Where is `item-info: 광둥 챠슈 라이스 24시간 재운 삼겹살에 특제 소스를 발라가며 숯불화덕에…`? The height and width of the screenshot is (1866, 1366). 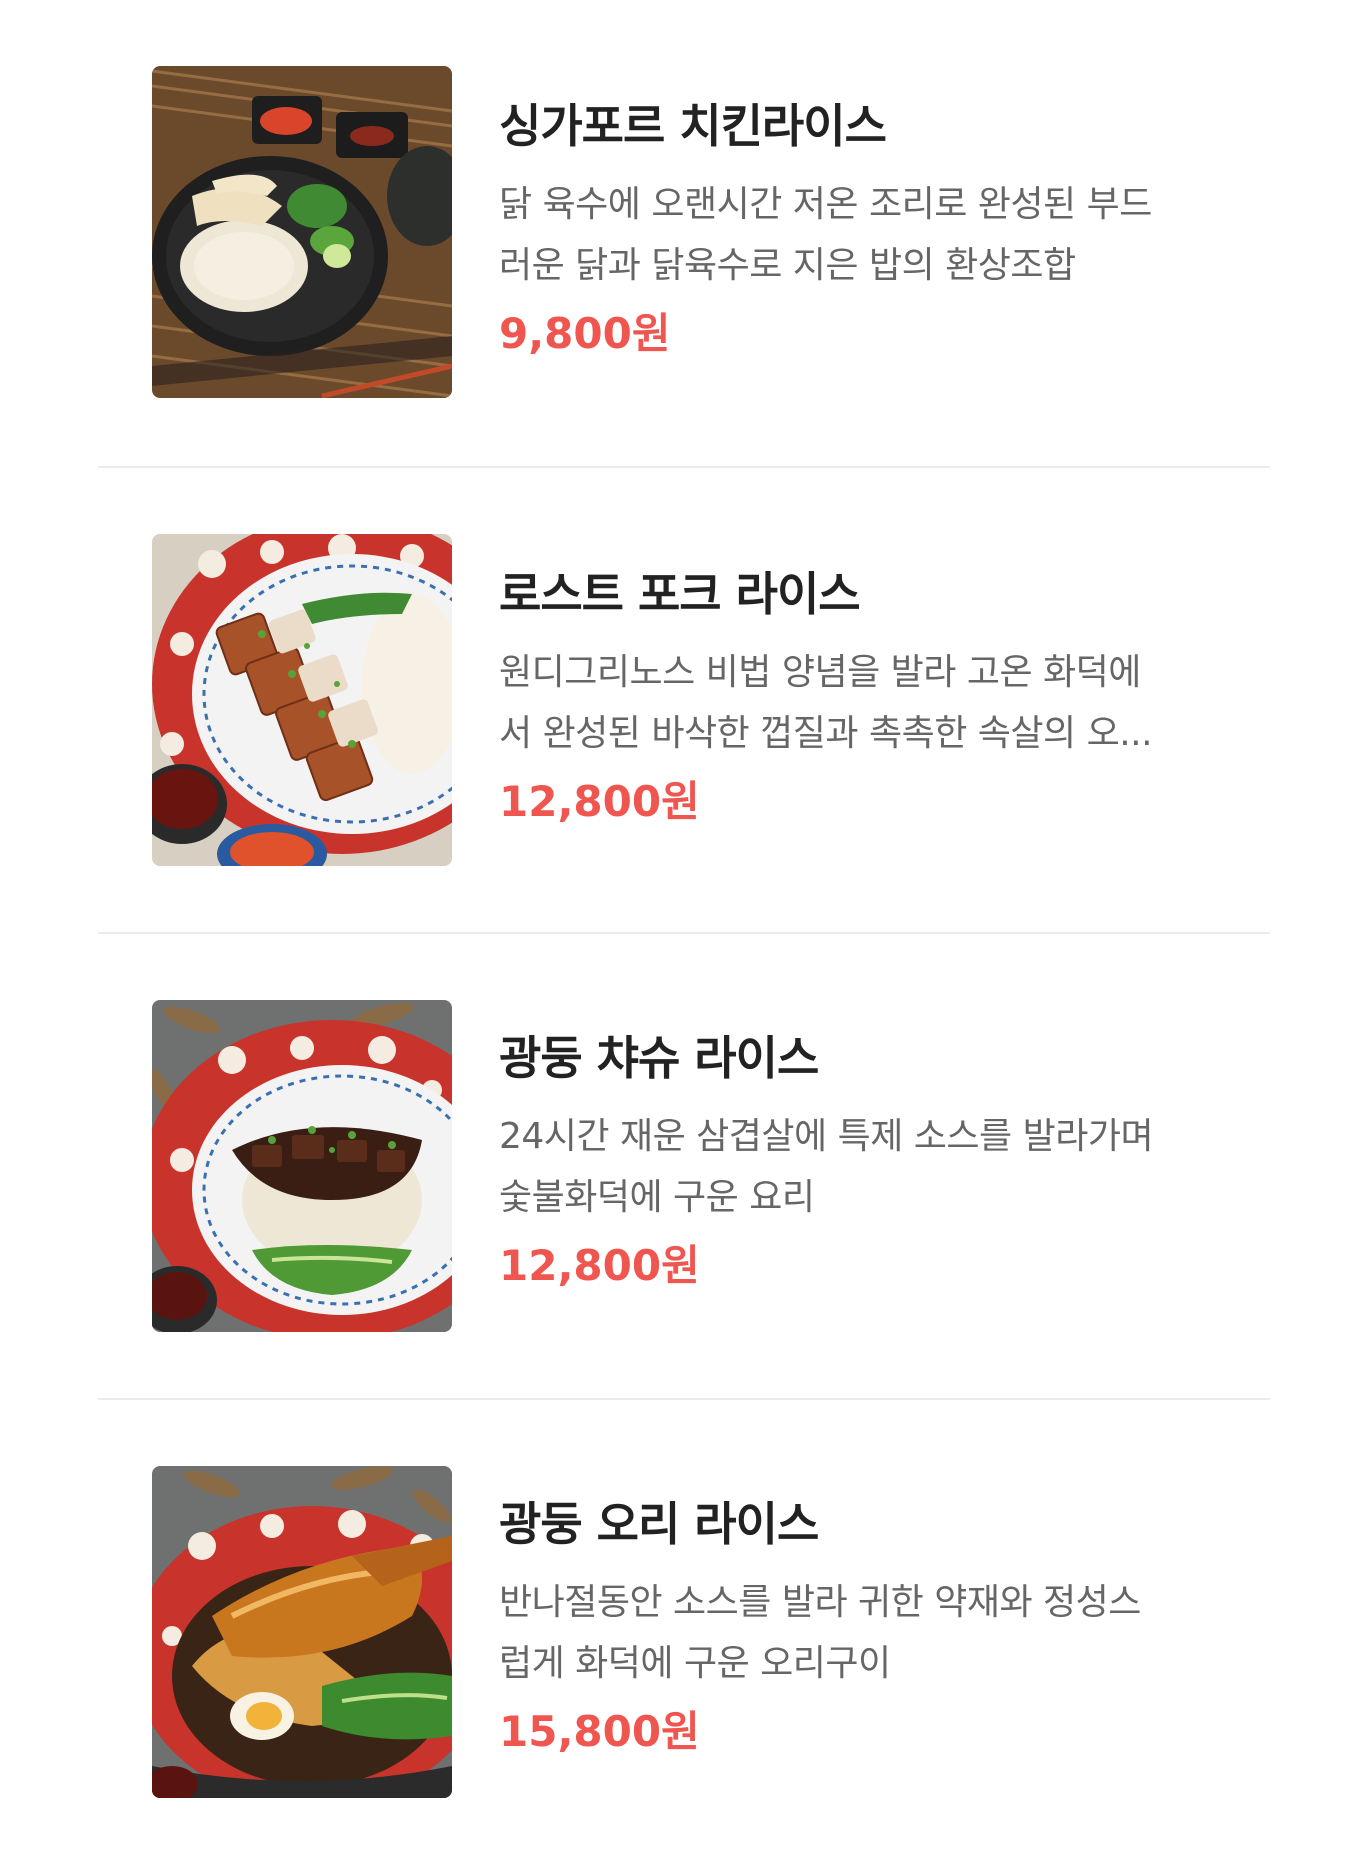
item-info: 광둥 챠슈 라이스 24시간 재운 삼겹살에 특제 소스를 발라가며 숯불화덕에… is located at coordinates (859, 1161).